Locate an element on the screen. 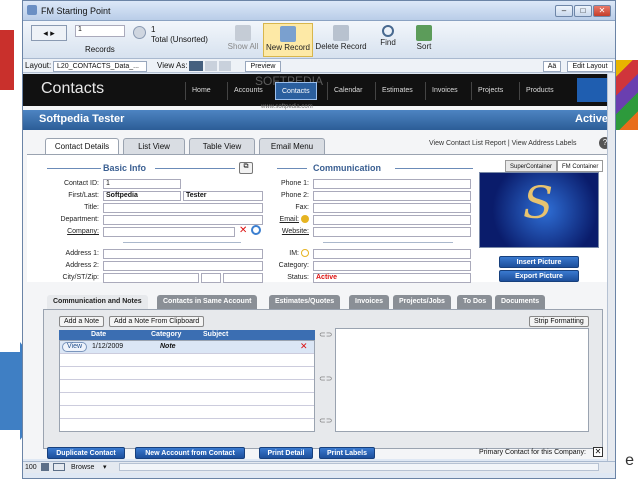 This screenshot has height=479, width=638. horizontal-scrollbar is located at coordinates (359, 467).